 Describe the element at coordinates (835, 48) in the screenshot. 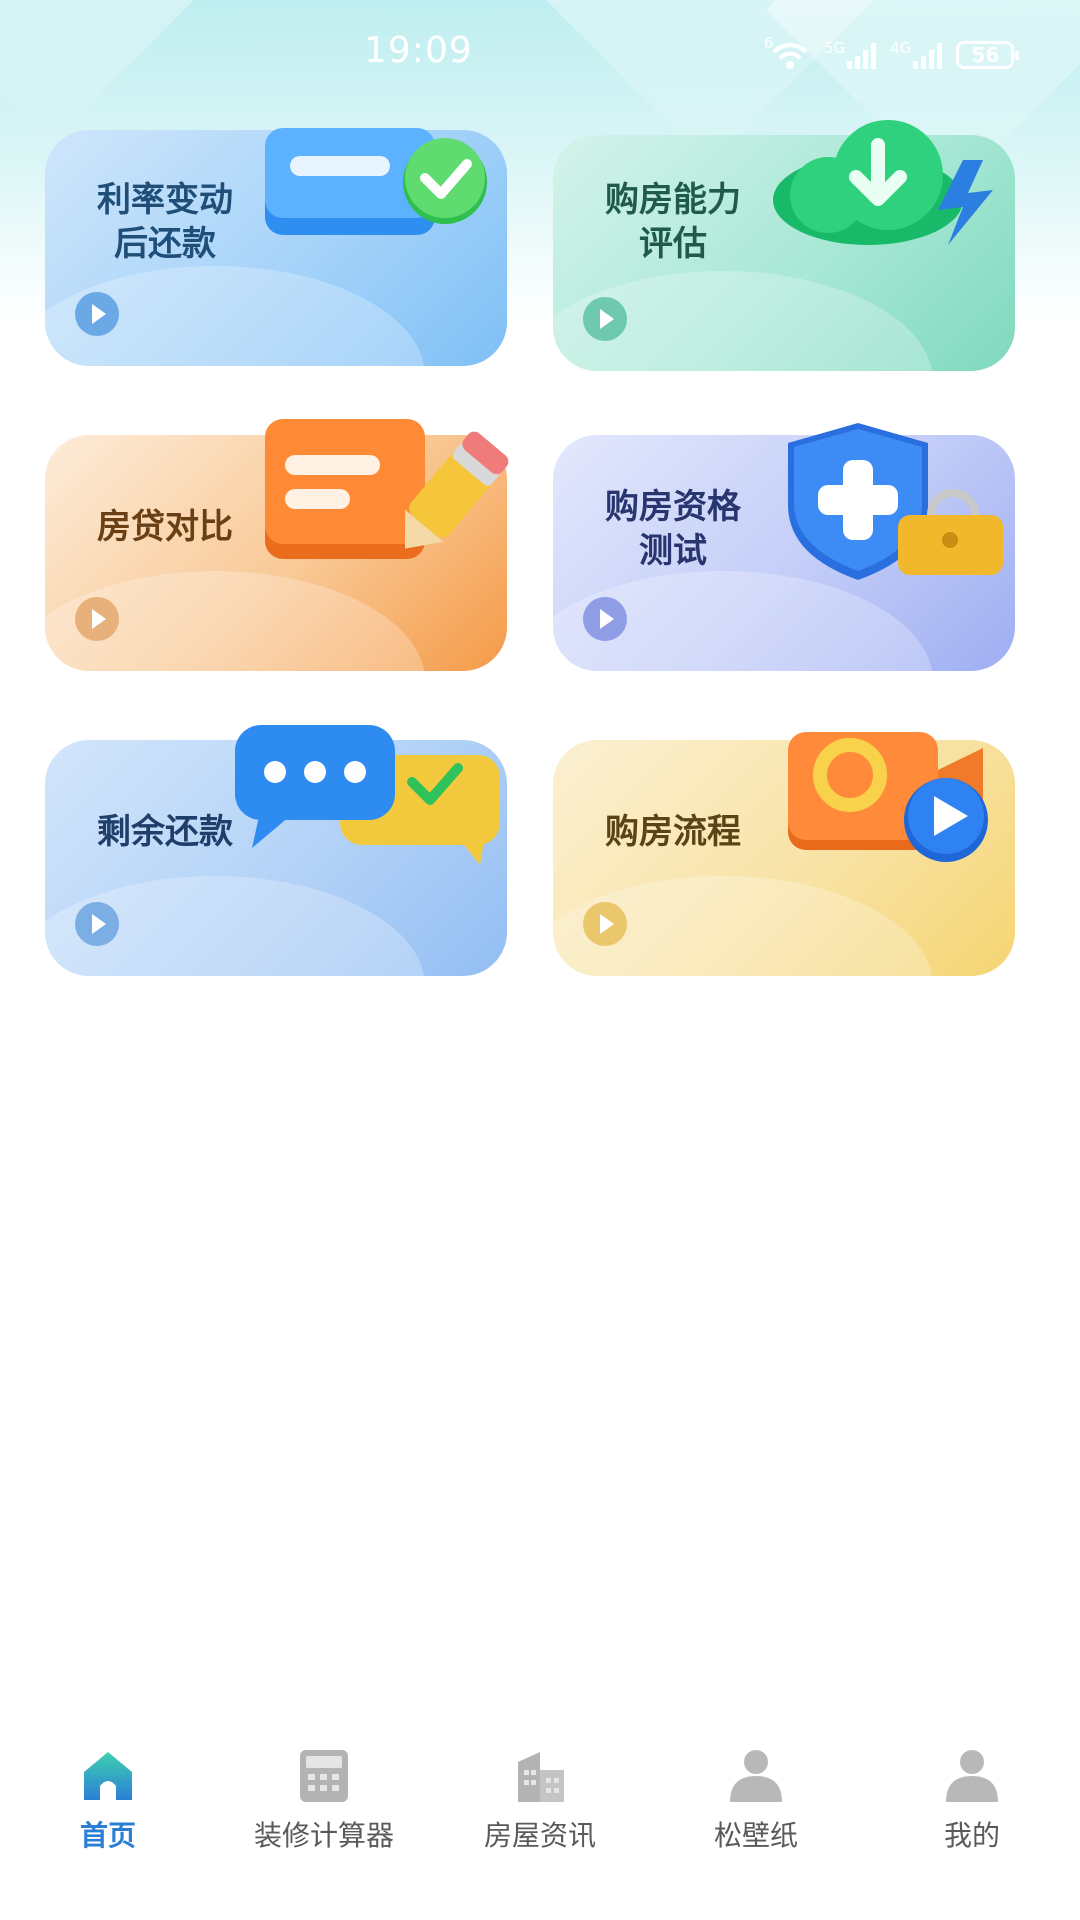

I see `signal-5g-label: 5G` at that location.